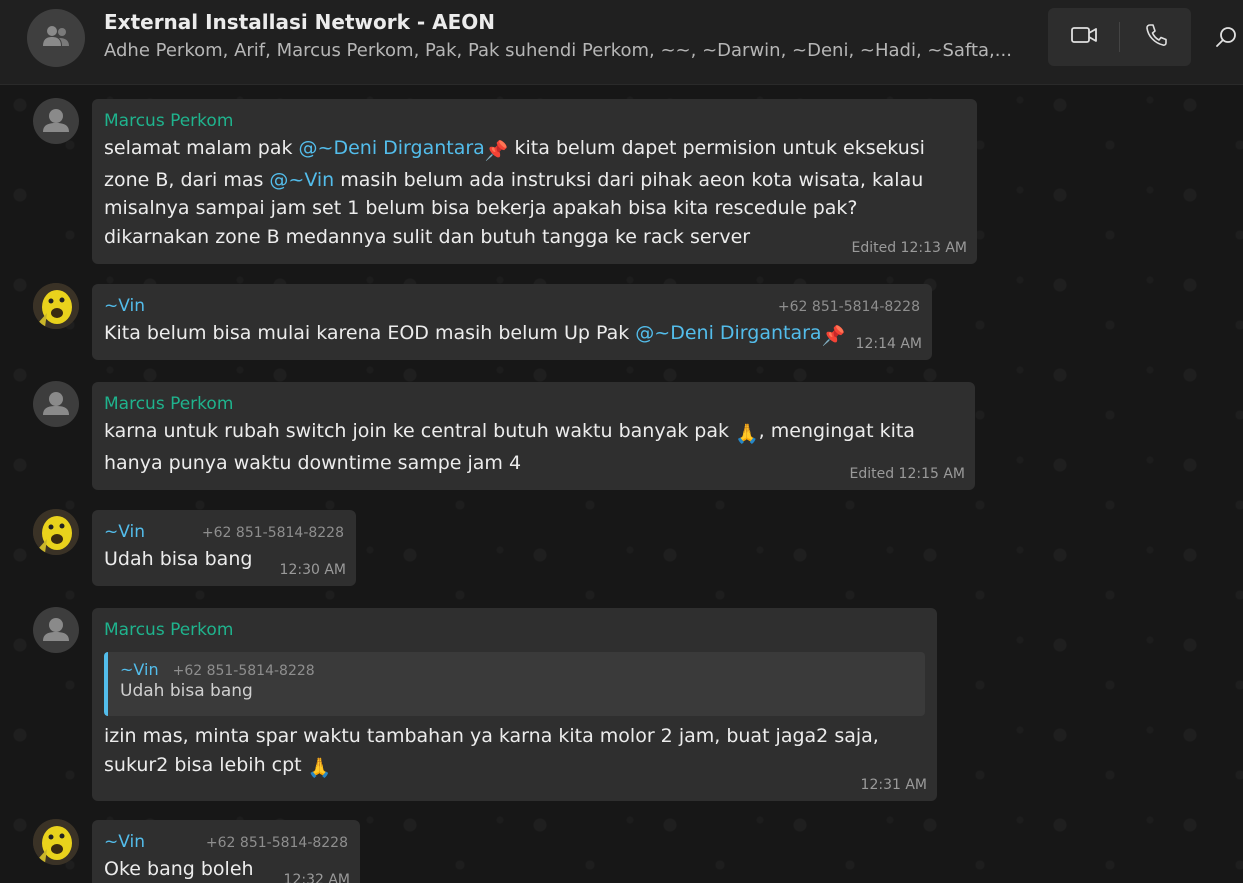  Describe the element at coordinates (201, 148) in the screenshot. I see `message-text-run: selamat malam pak` at that location.